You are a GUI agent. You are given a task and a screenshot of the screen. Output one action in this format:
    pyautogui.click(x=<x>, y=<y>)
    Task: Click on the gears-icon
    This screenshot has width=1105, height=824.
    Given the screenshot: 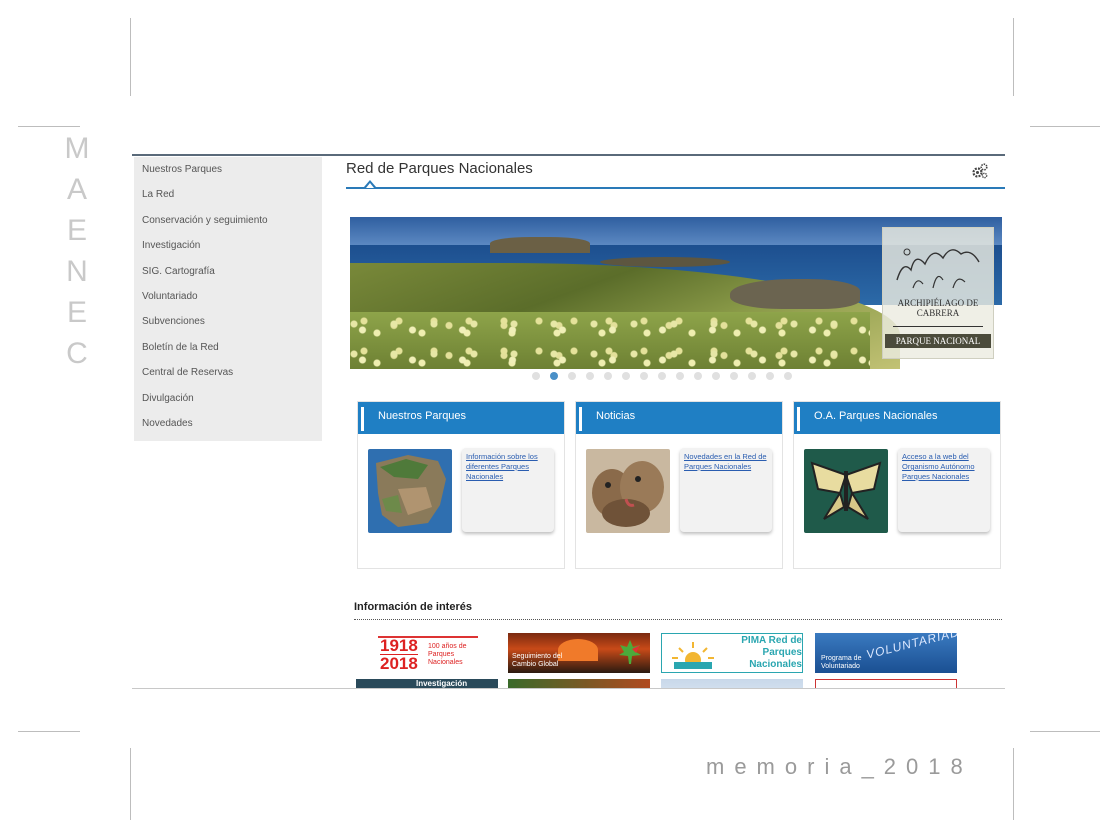 What is the action you would take?
    pyautogui.click(x=980, y=171)
    